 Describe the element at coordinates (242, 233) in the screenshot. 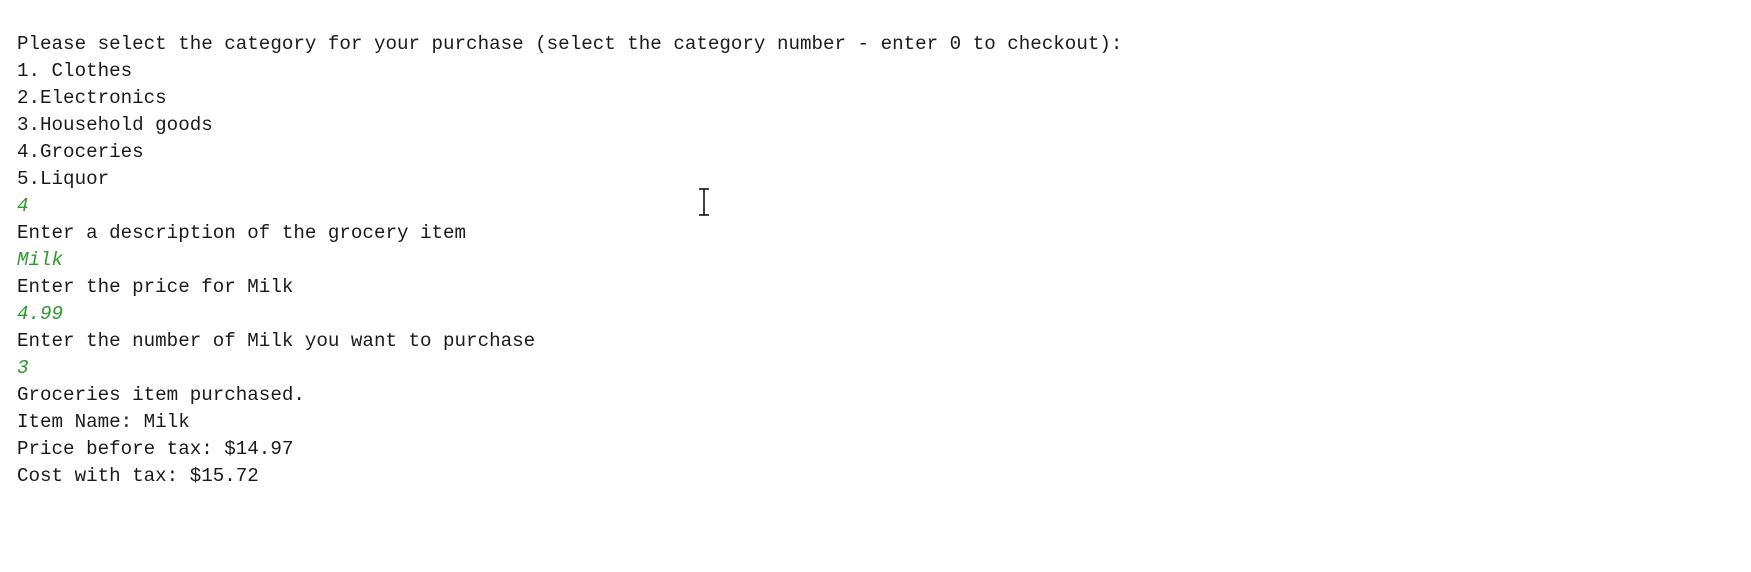

I see `description-prompt: Enter a description of the grocery item` at that location.